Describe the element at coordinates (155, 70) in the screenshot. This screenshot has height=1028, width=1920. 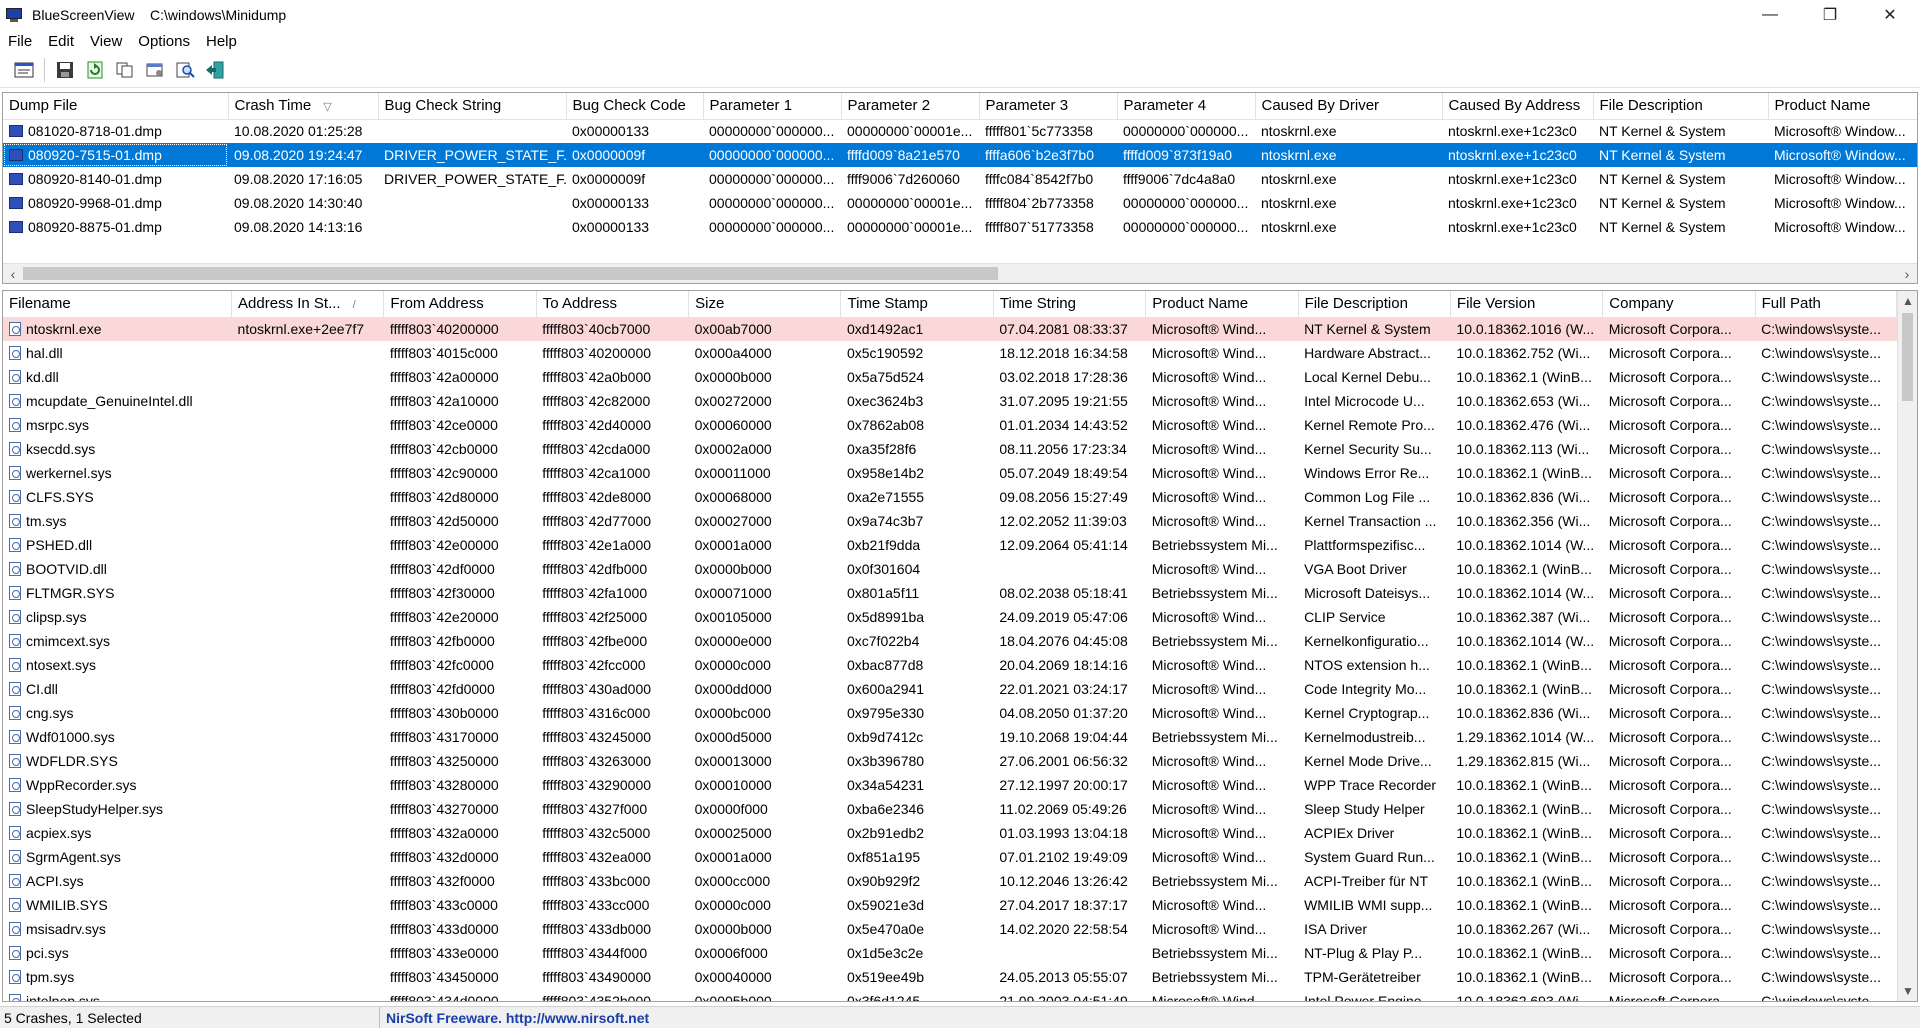
I see `advanced-options-button` at that location.